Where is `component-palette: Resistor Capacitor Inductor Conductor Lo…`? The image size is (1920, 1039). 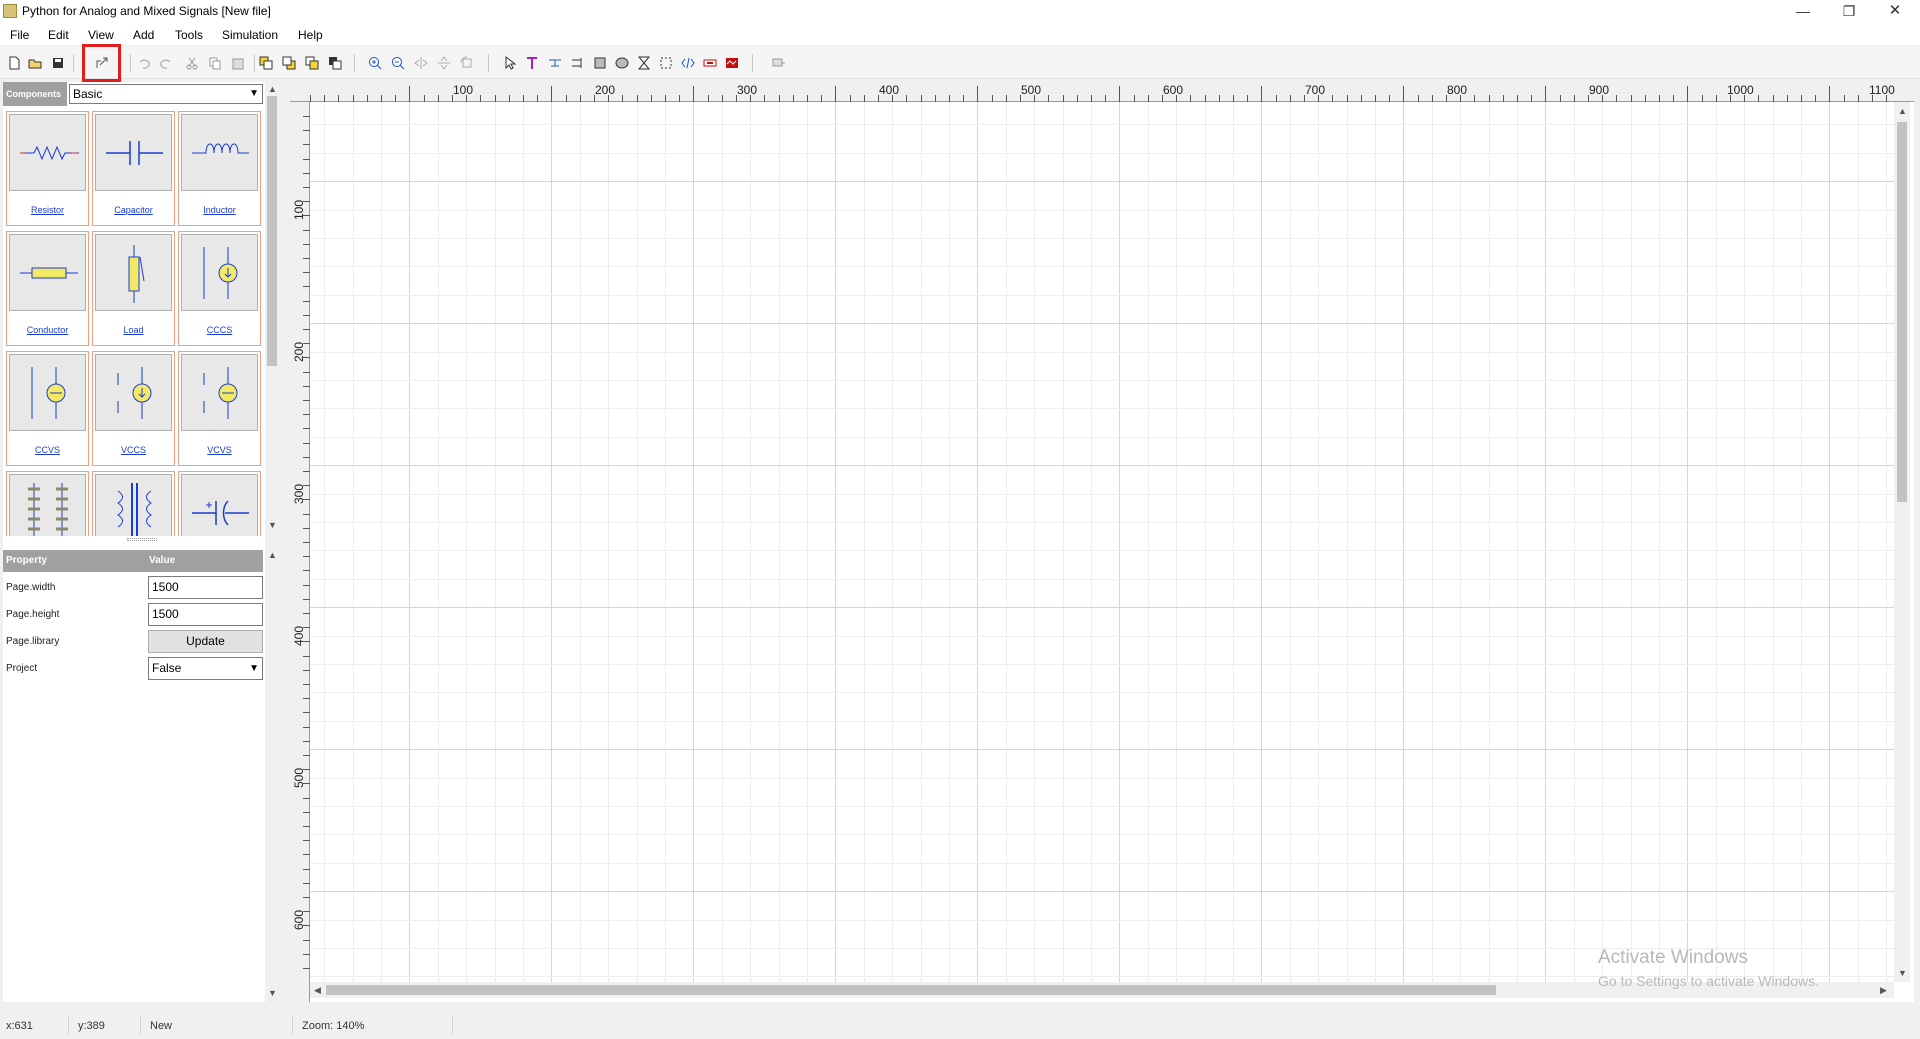 component-palette: Resistor Capacitor Inductor Conductor Lo… is located at coordinates (134, 322).